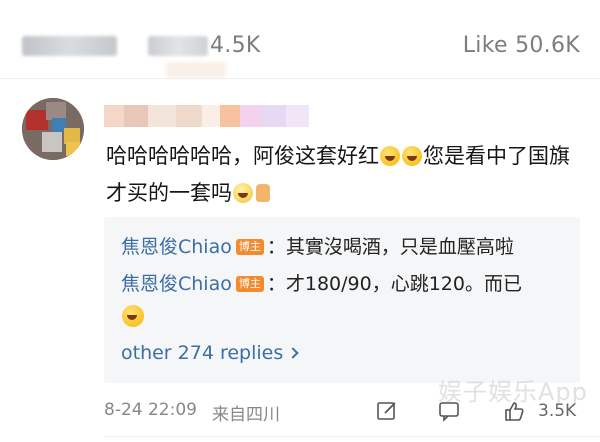 The width and height of the screenshot is (600, 442). I want to click on comment-location: 来自四川, so click(246, 415).